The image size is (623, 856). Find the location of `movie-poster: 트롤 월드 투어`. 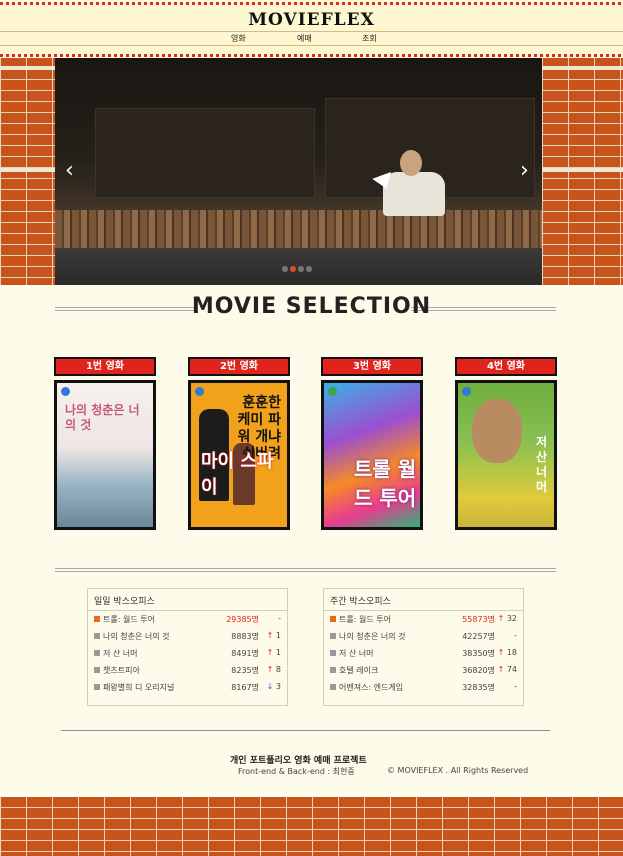

movie-poster: 트롤 월드 투어 is located at coordinates (372, 455).